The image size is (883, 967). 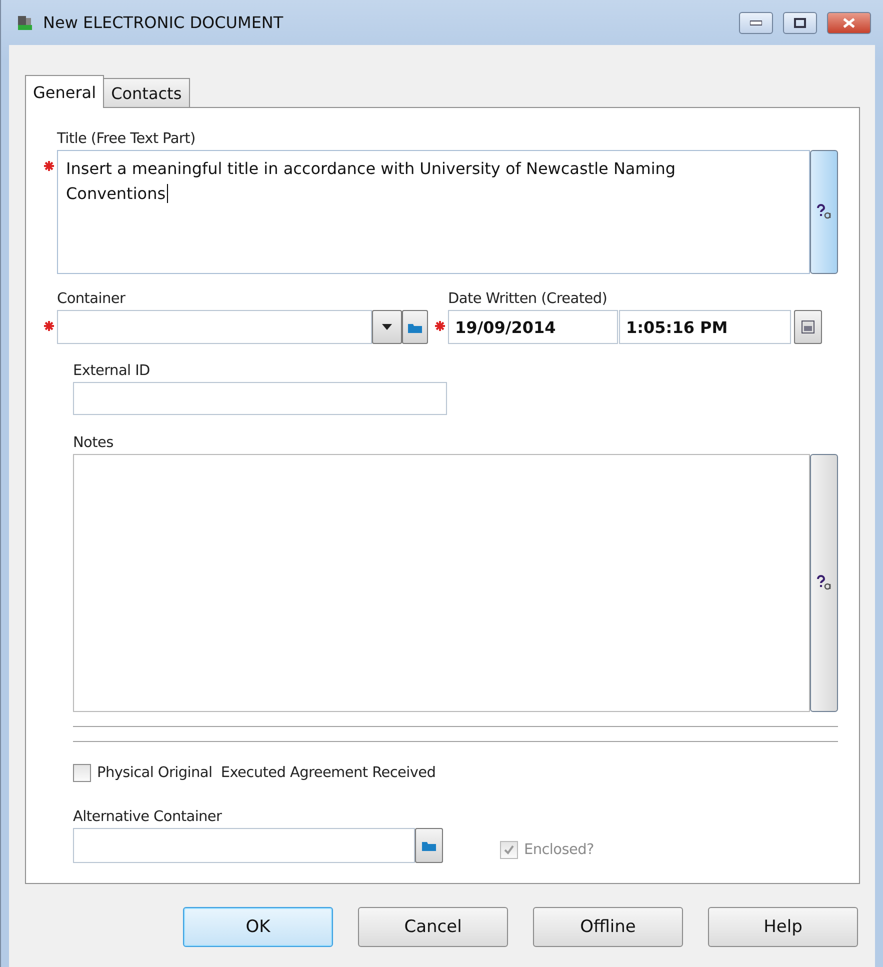 I want to click on folder-icon, so click(x=429, y=845).